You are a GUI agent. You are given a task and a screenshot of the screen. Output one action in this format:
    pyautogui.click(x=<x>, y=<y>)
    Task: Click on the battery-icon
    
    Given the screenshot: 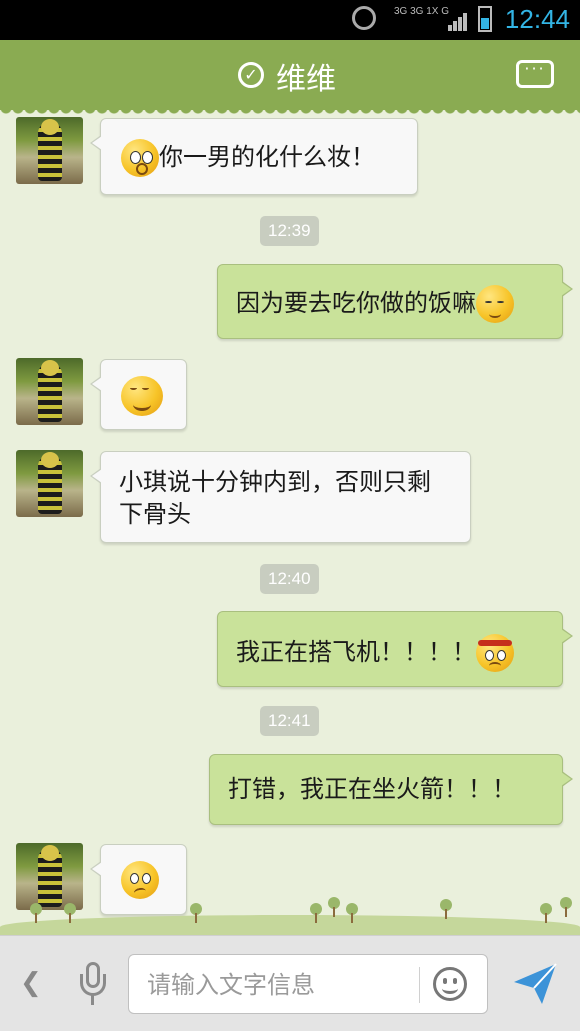 What is the action you would take?
    pyautogui.click(x=485, y=19)
    